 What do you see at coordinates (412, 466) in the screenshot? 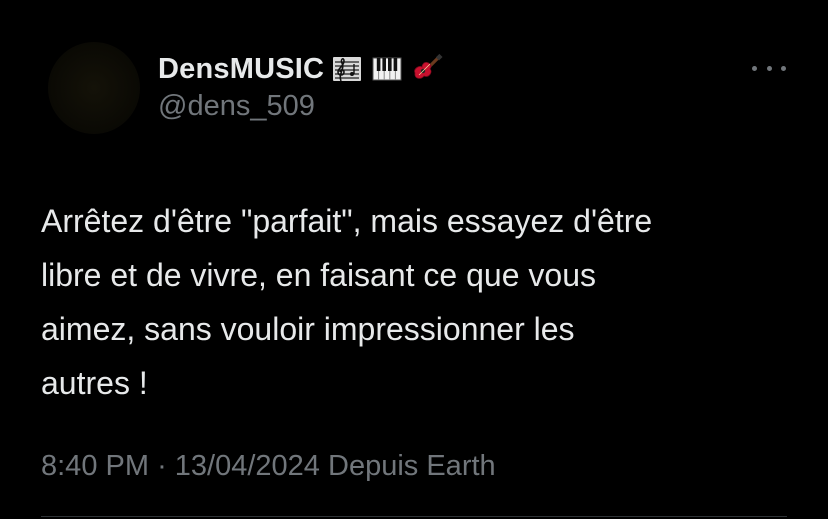
I see `tweet-source: Depuis Earth` at bounding box center [412, 466].